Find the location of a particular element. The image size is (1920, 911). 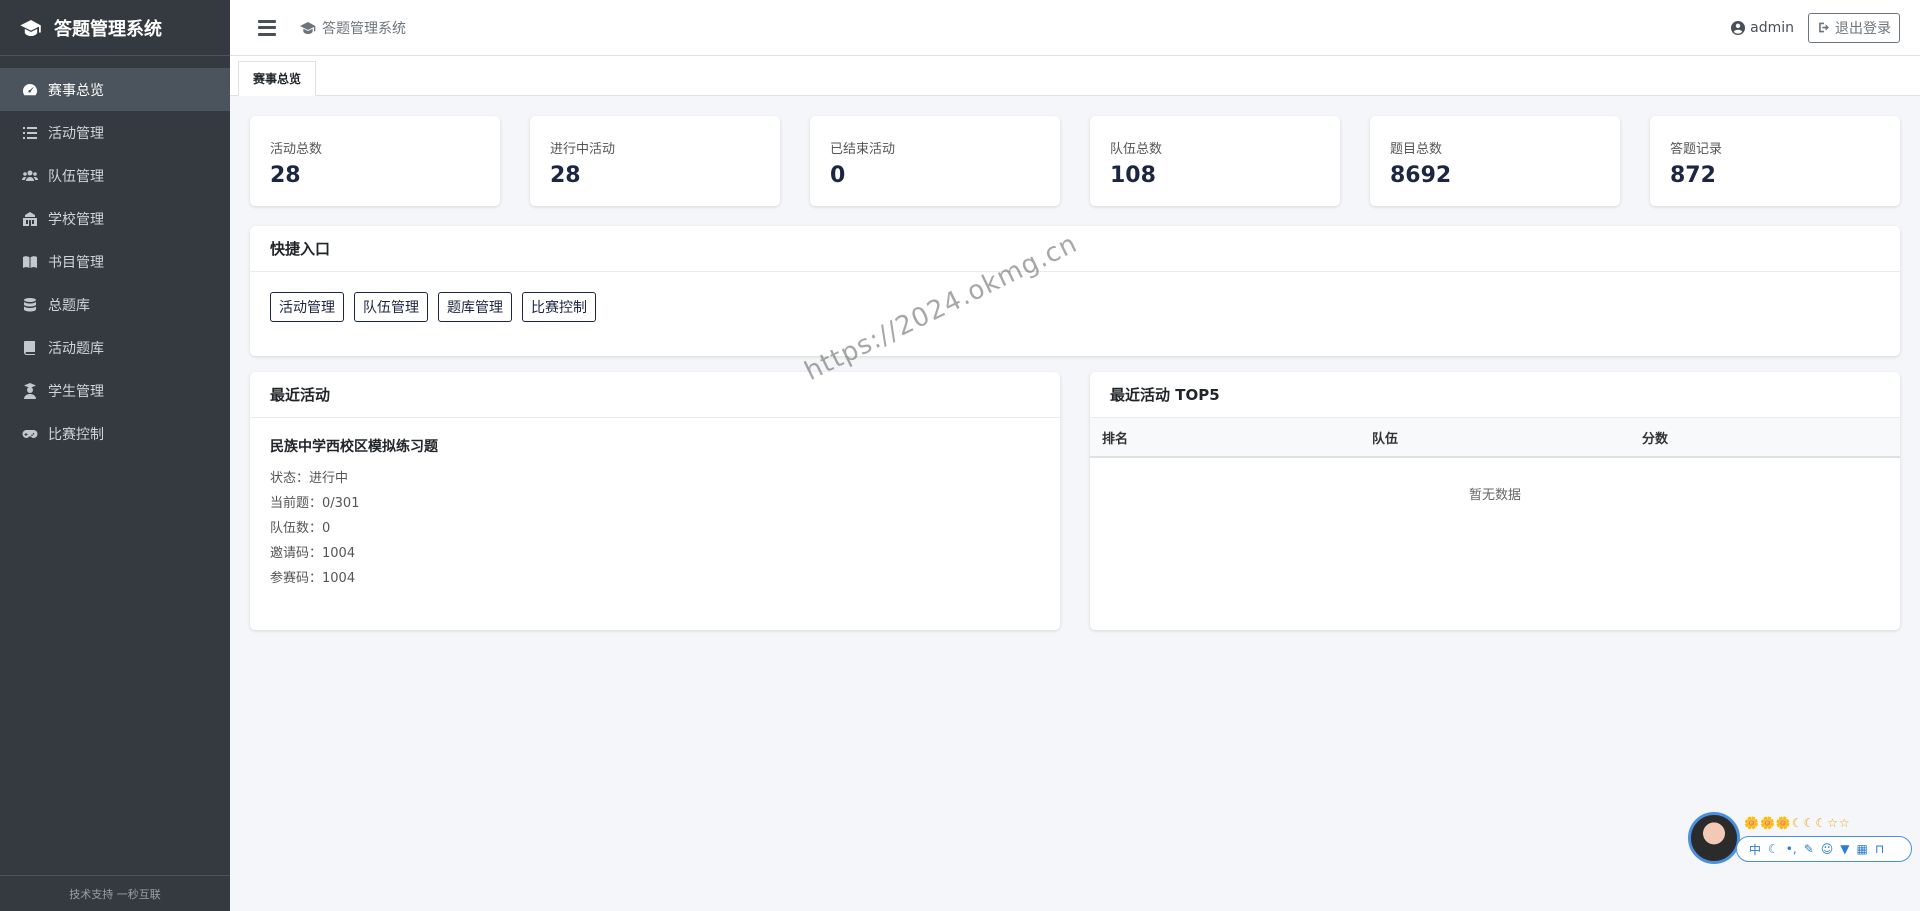

student-icon is located at coordinates (30, 390).